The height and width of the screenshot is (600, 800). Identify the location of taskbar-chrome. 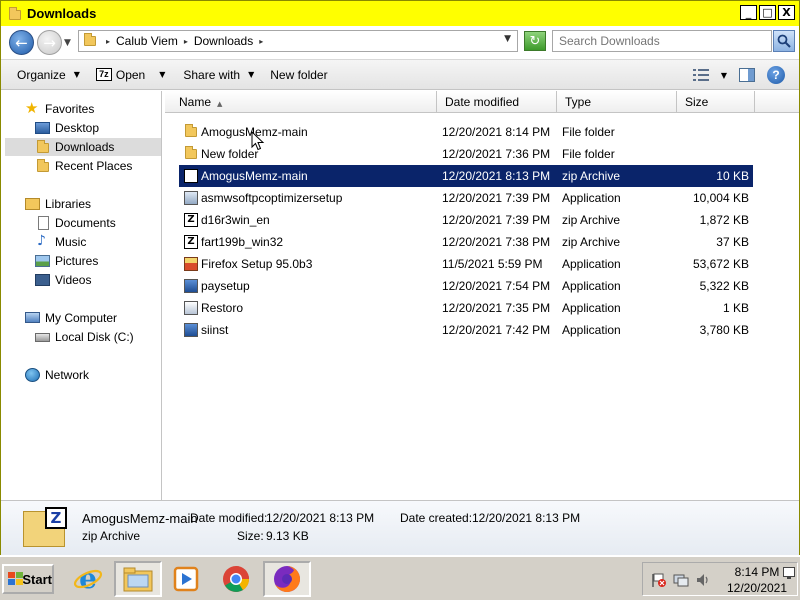
(236, 579).